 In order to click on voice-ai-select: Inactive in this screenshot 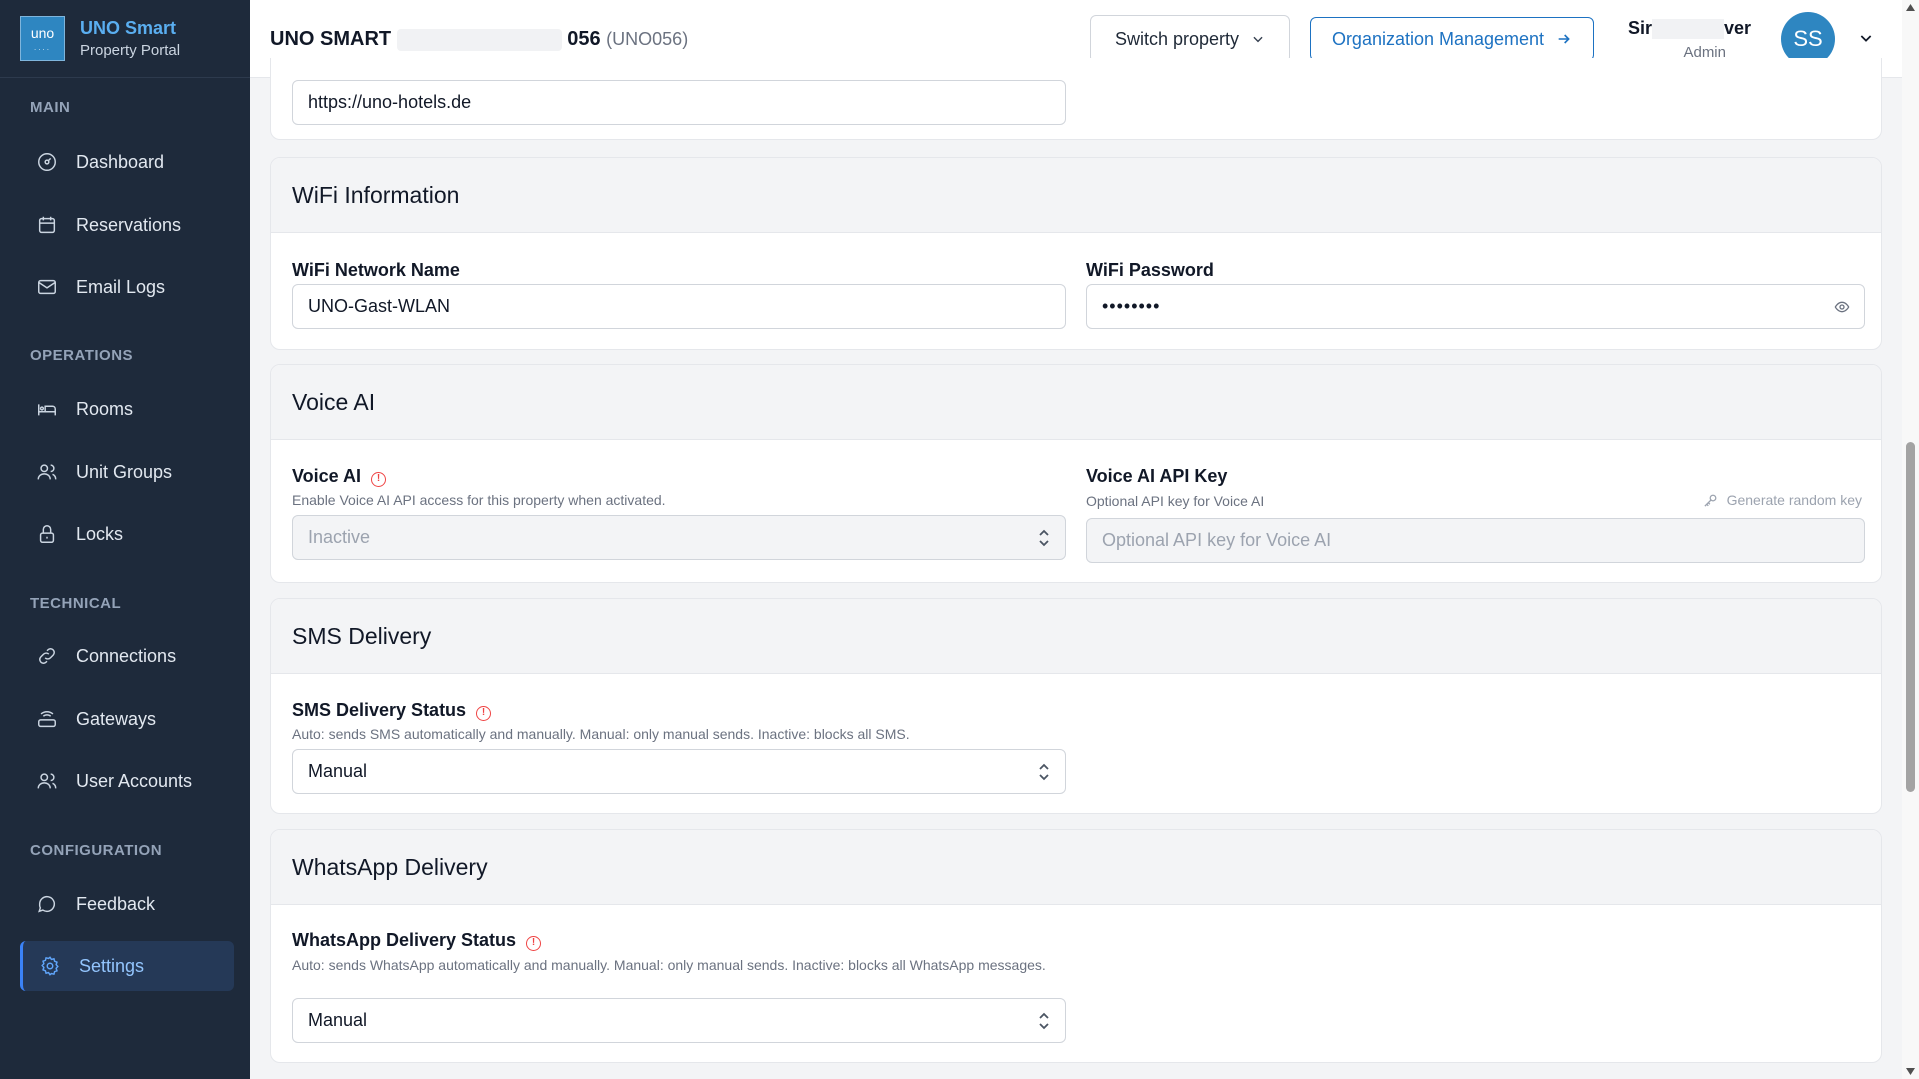, I will do `click(679, 537)`.